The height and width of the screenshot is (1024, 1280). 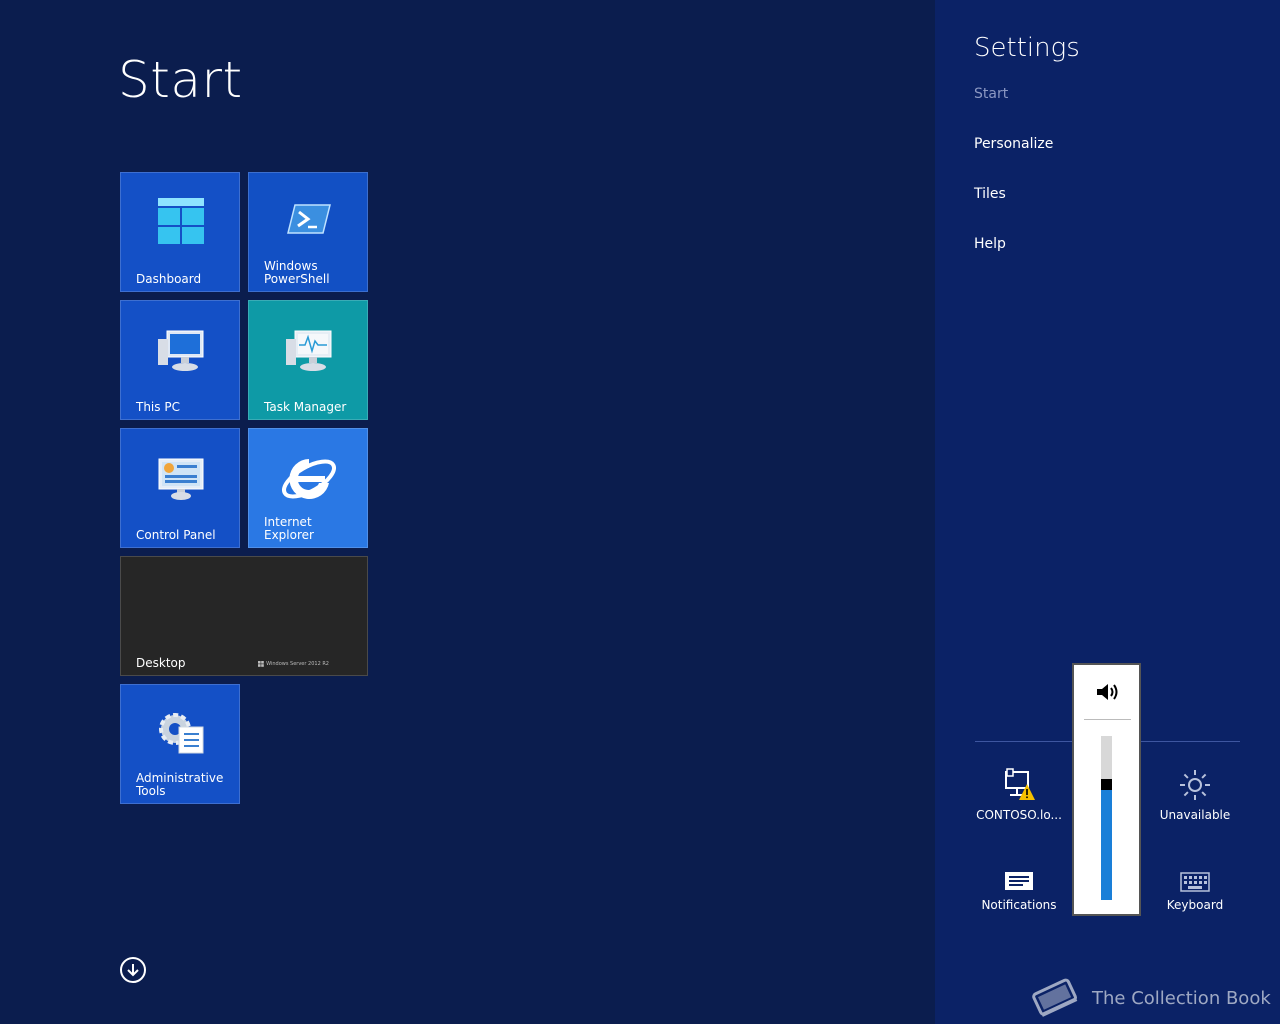 I want to click on volume-thumb, so click(x=1106, y=784).